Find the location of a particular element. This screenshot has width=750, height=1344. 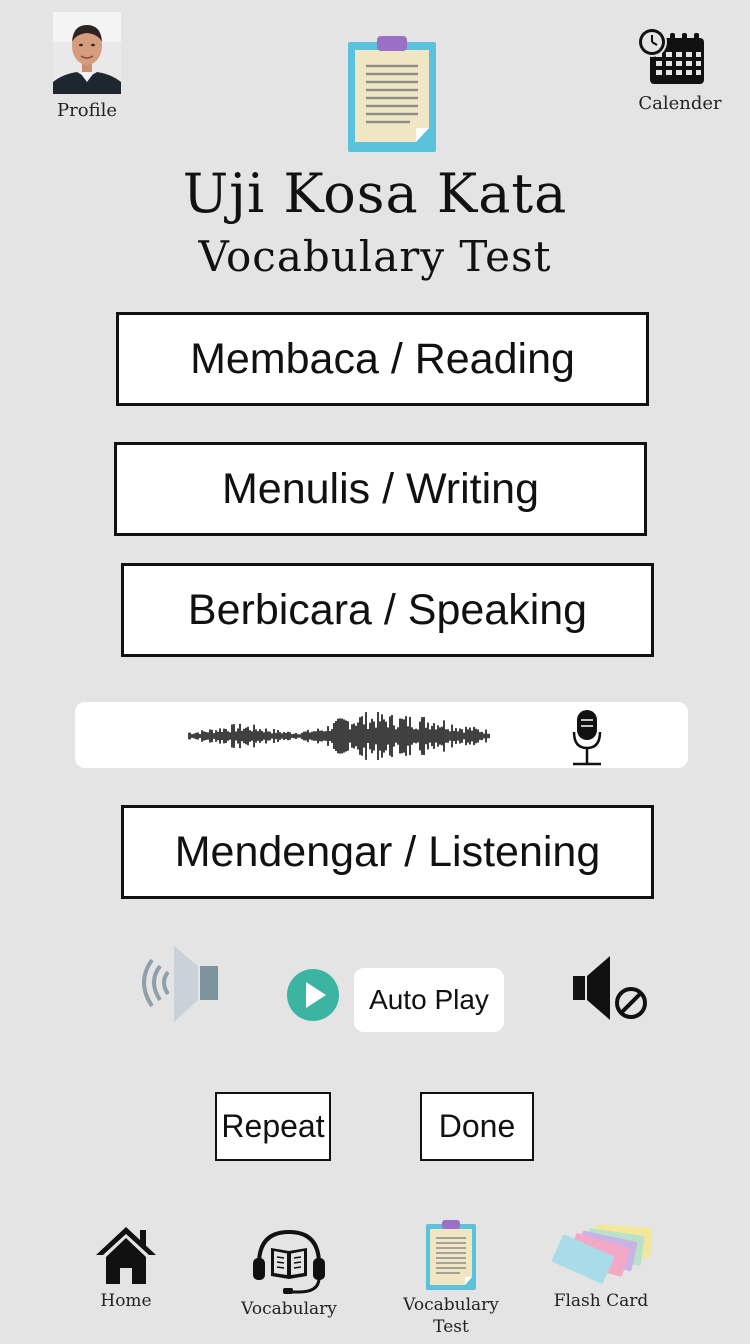

profile-avatar is located at coordinates (87, 53).